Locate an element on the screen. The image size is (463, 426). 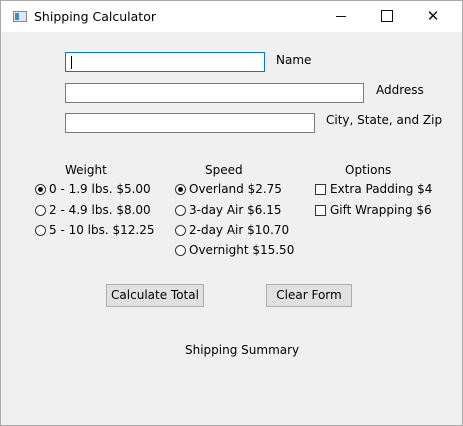
maximize-icon is located at coordinates (387, 15).